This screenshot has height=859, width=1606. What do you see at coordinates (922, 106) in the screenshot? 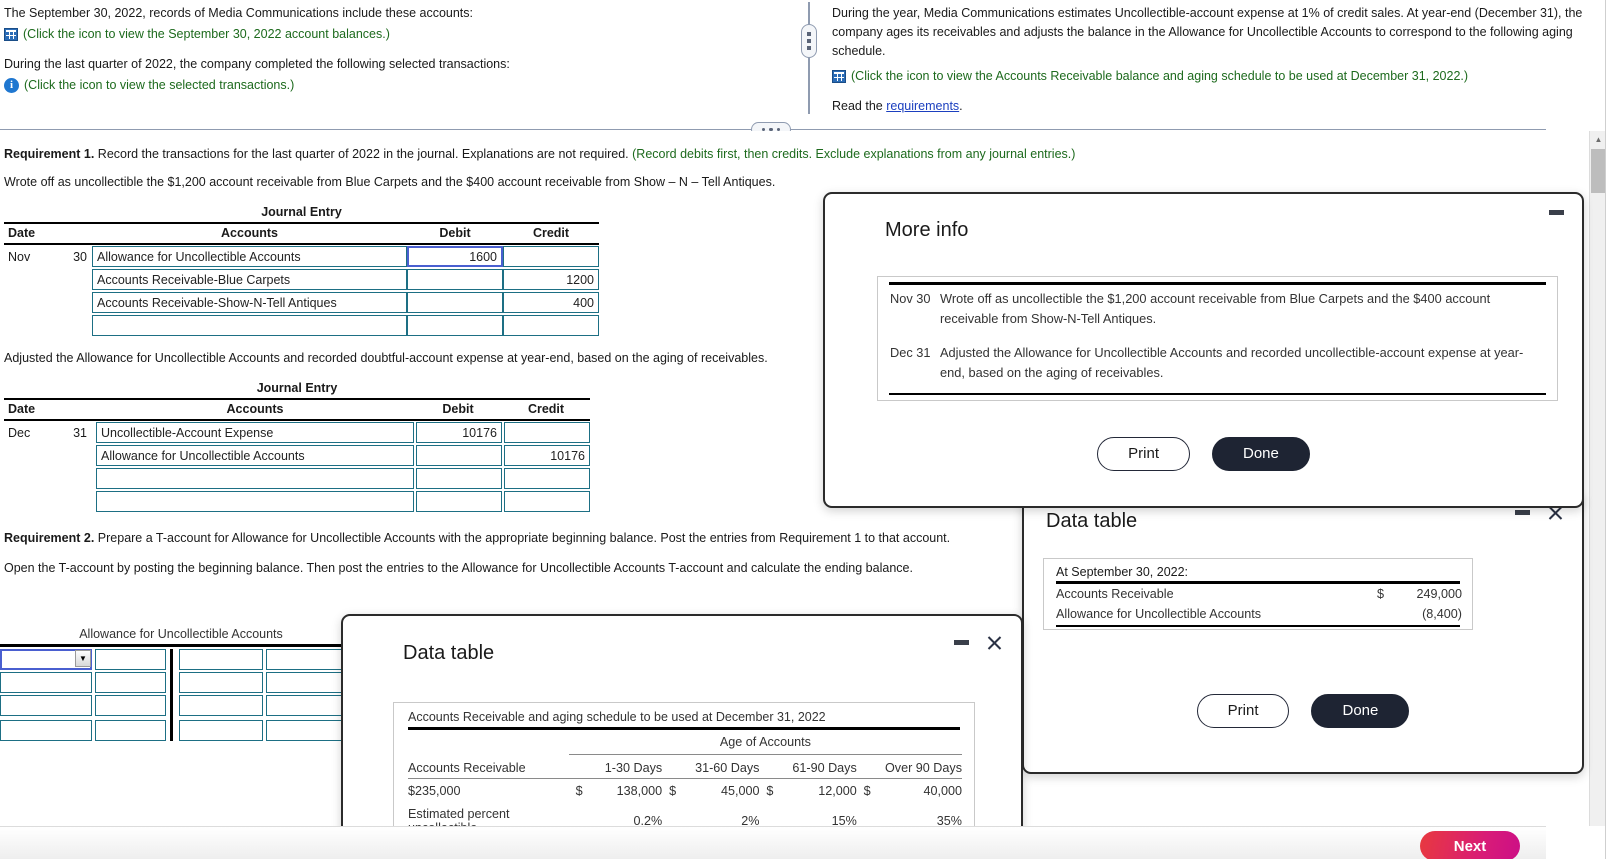
I see `requirements-link: requirements` at bounding box center [922, 106].